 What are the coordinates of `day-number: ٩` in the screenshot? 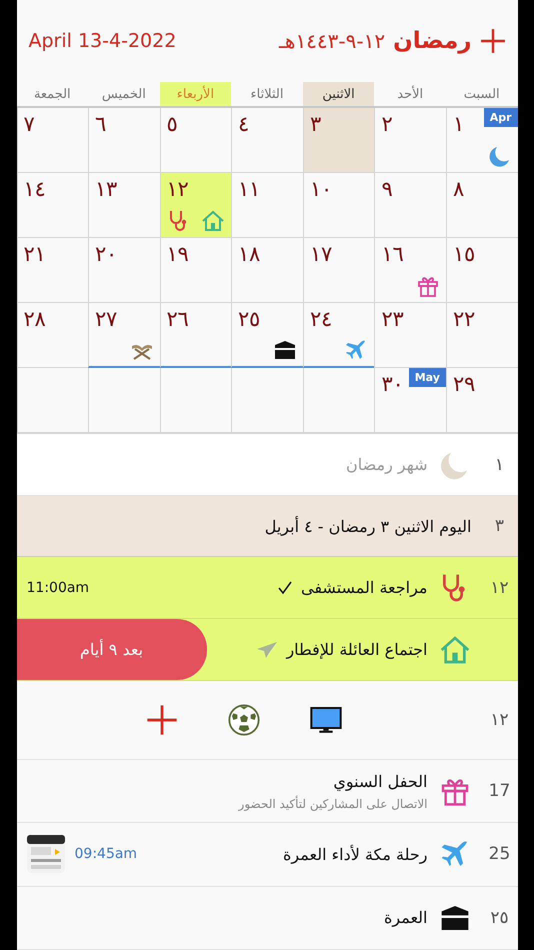 It's located at (386, 189).